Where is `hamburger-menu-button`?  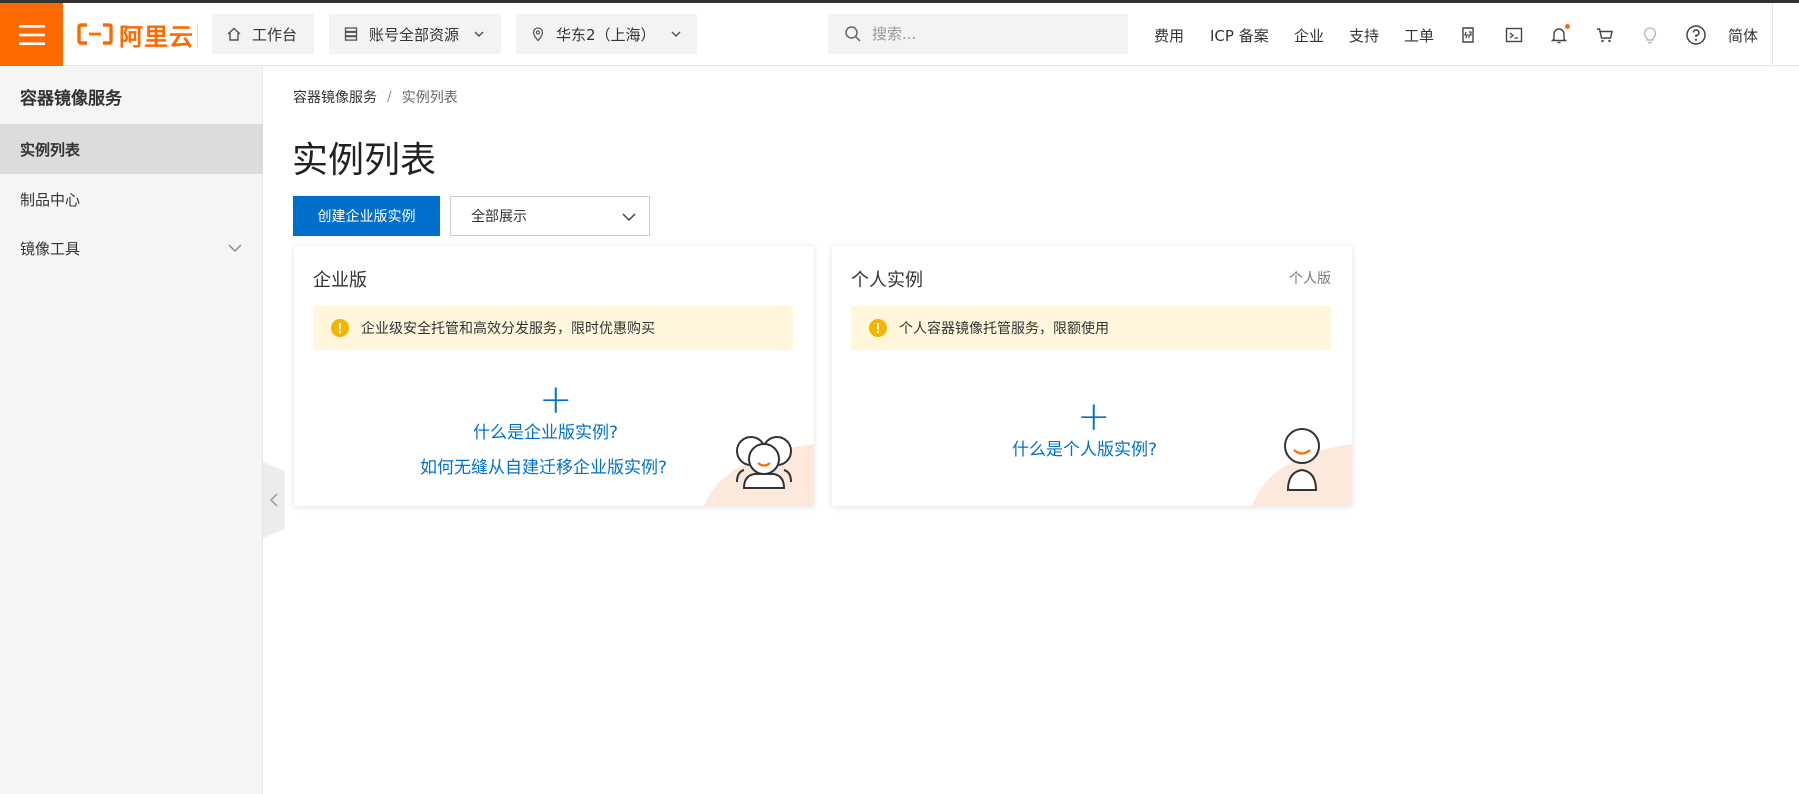 hamburger-menu-button is located at coordinates (31, 34).